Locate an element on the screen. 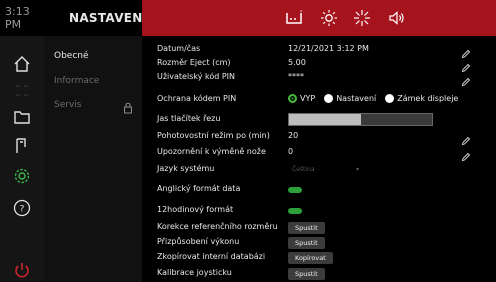  row-language: Jazyk systému Čeština ▾ is located at coordinates (319, 172).